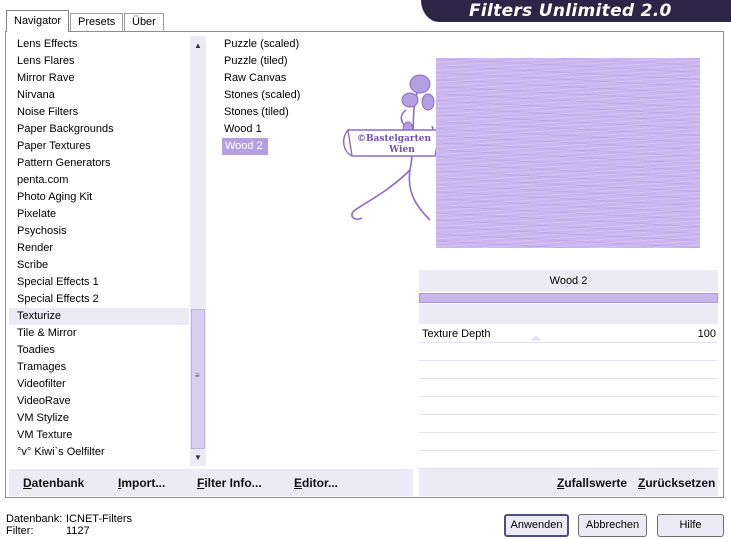  Describe the element at coordinates (99, 180) in the screenshot. I see `category-item: penta.com` at that location.